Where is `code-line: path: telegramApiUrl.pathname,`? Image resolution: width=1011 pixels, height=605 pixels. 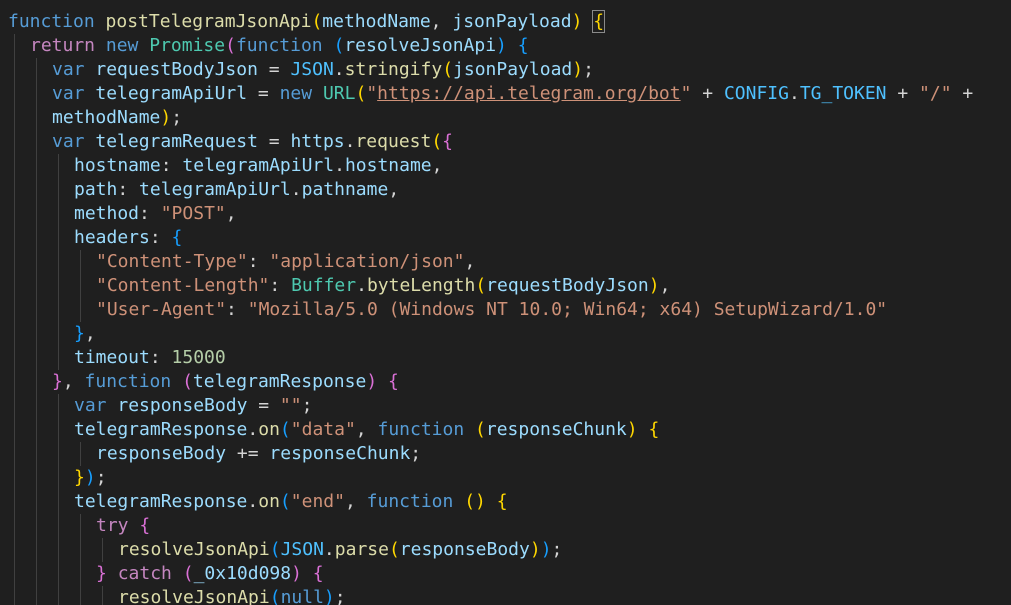
code-line: path: telegramApiUrl.pathname, is located at coordinates (490, 190).